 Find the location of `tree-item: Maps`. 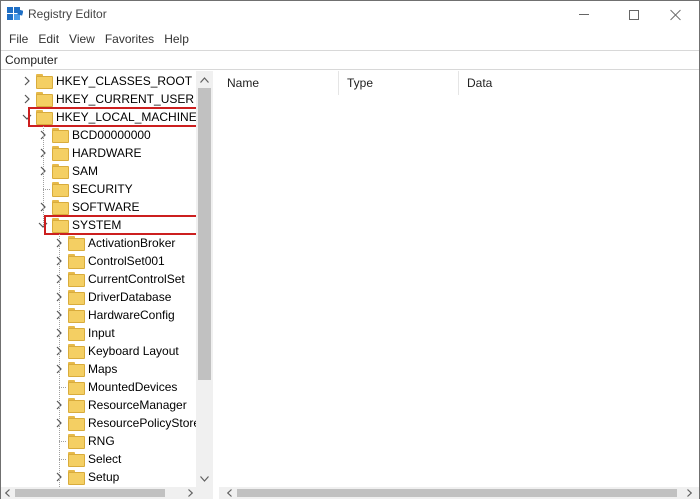

tree-item: Maps is located at coordinates (98, 369).